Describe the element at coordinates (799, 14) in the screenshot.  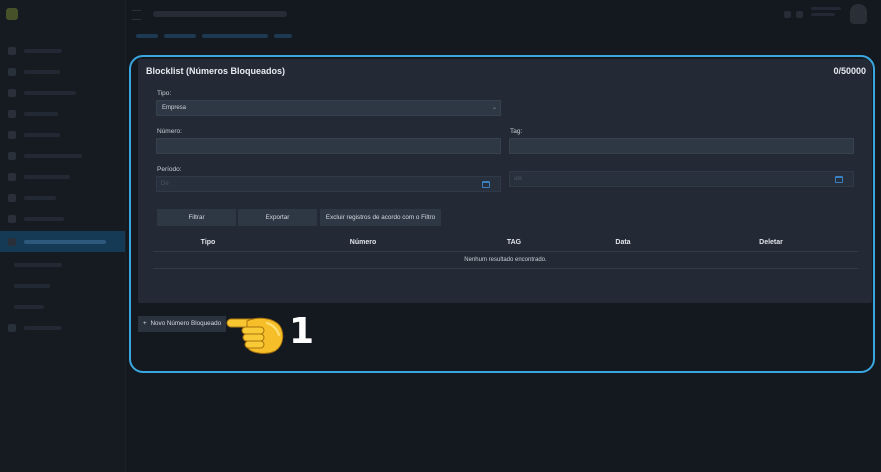
I see `theme-icon` at that location.